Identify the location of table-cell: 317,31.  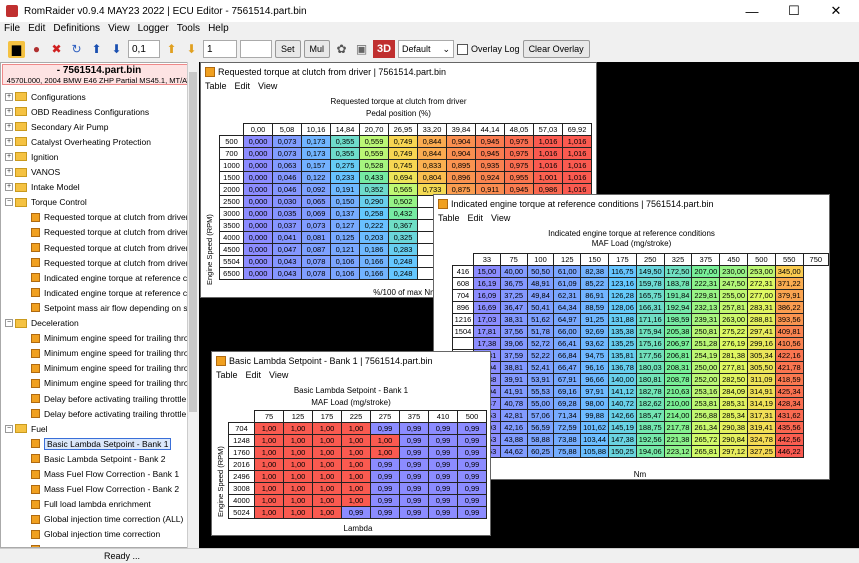
(761, 415).